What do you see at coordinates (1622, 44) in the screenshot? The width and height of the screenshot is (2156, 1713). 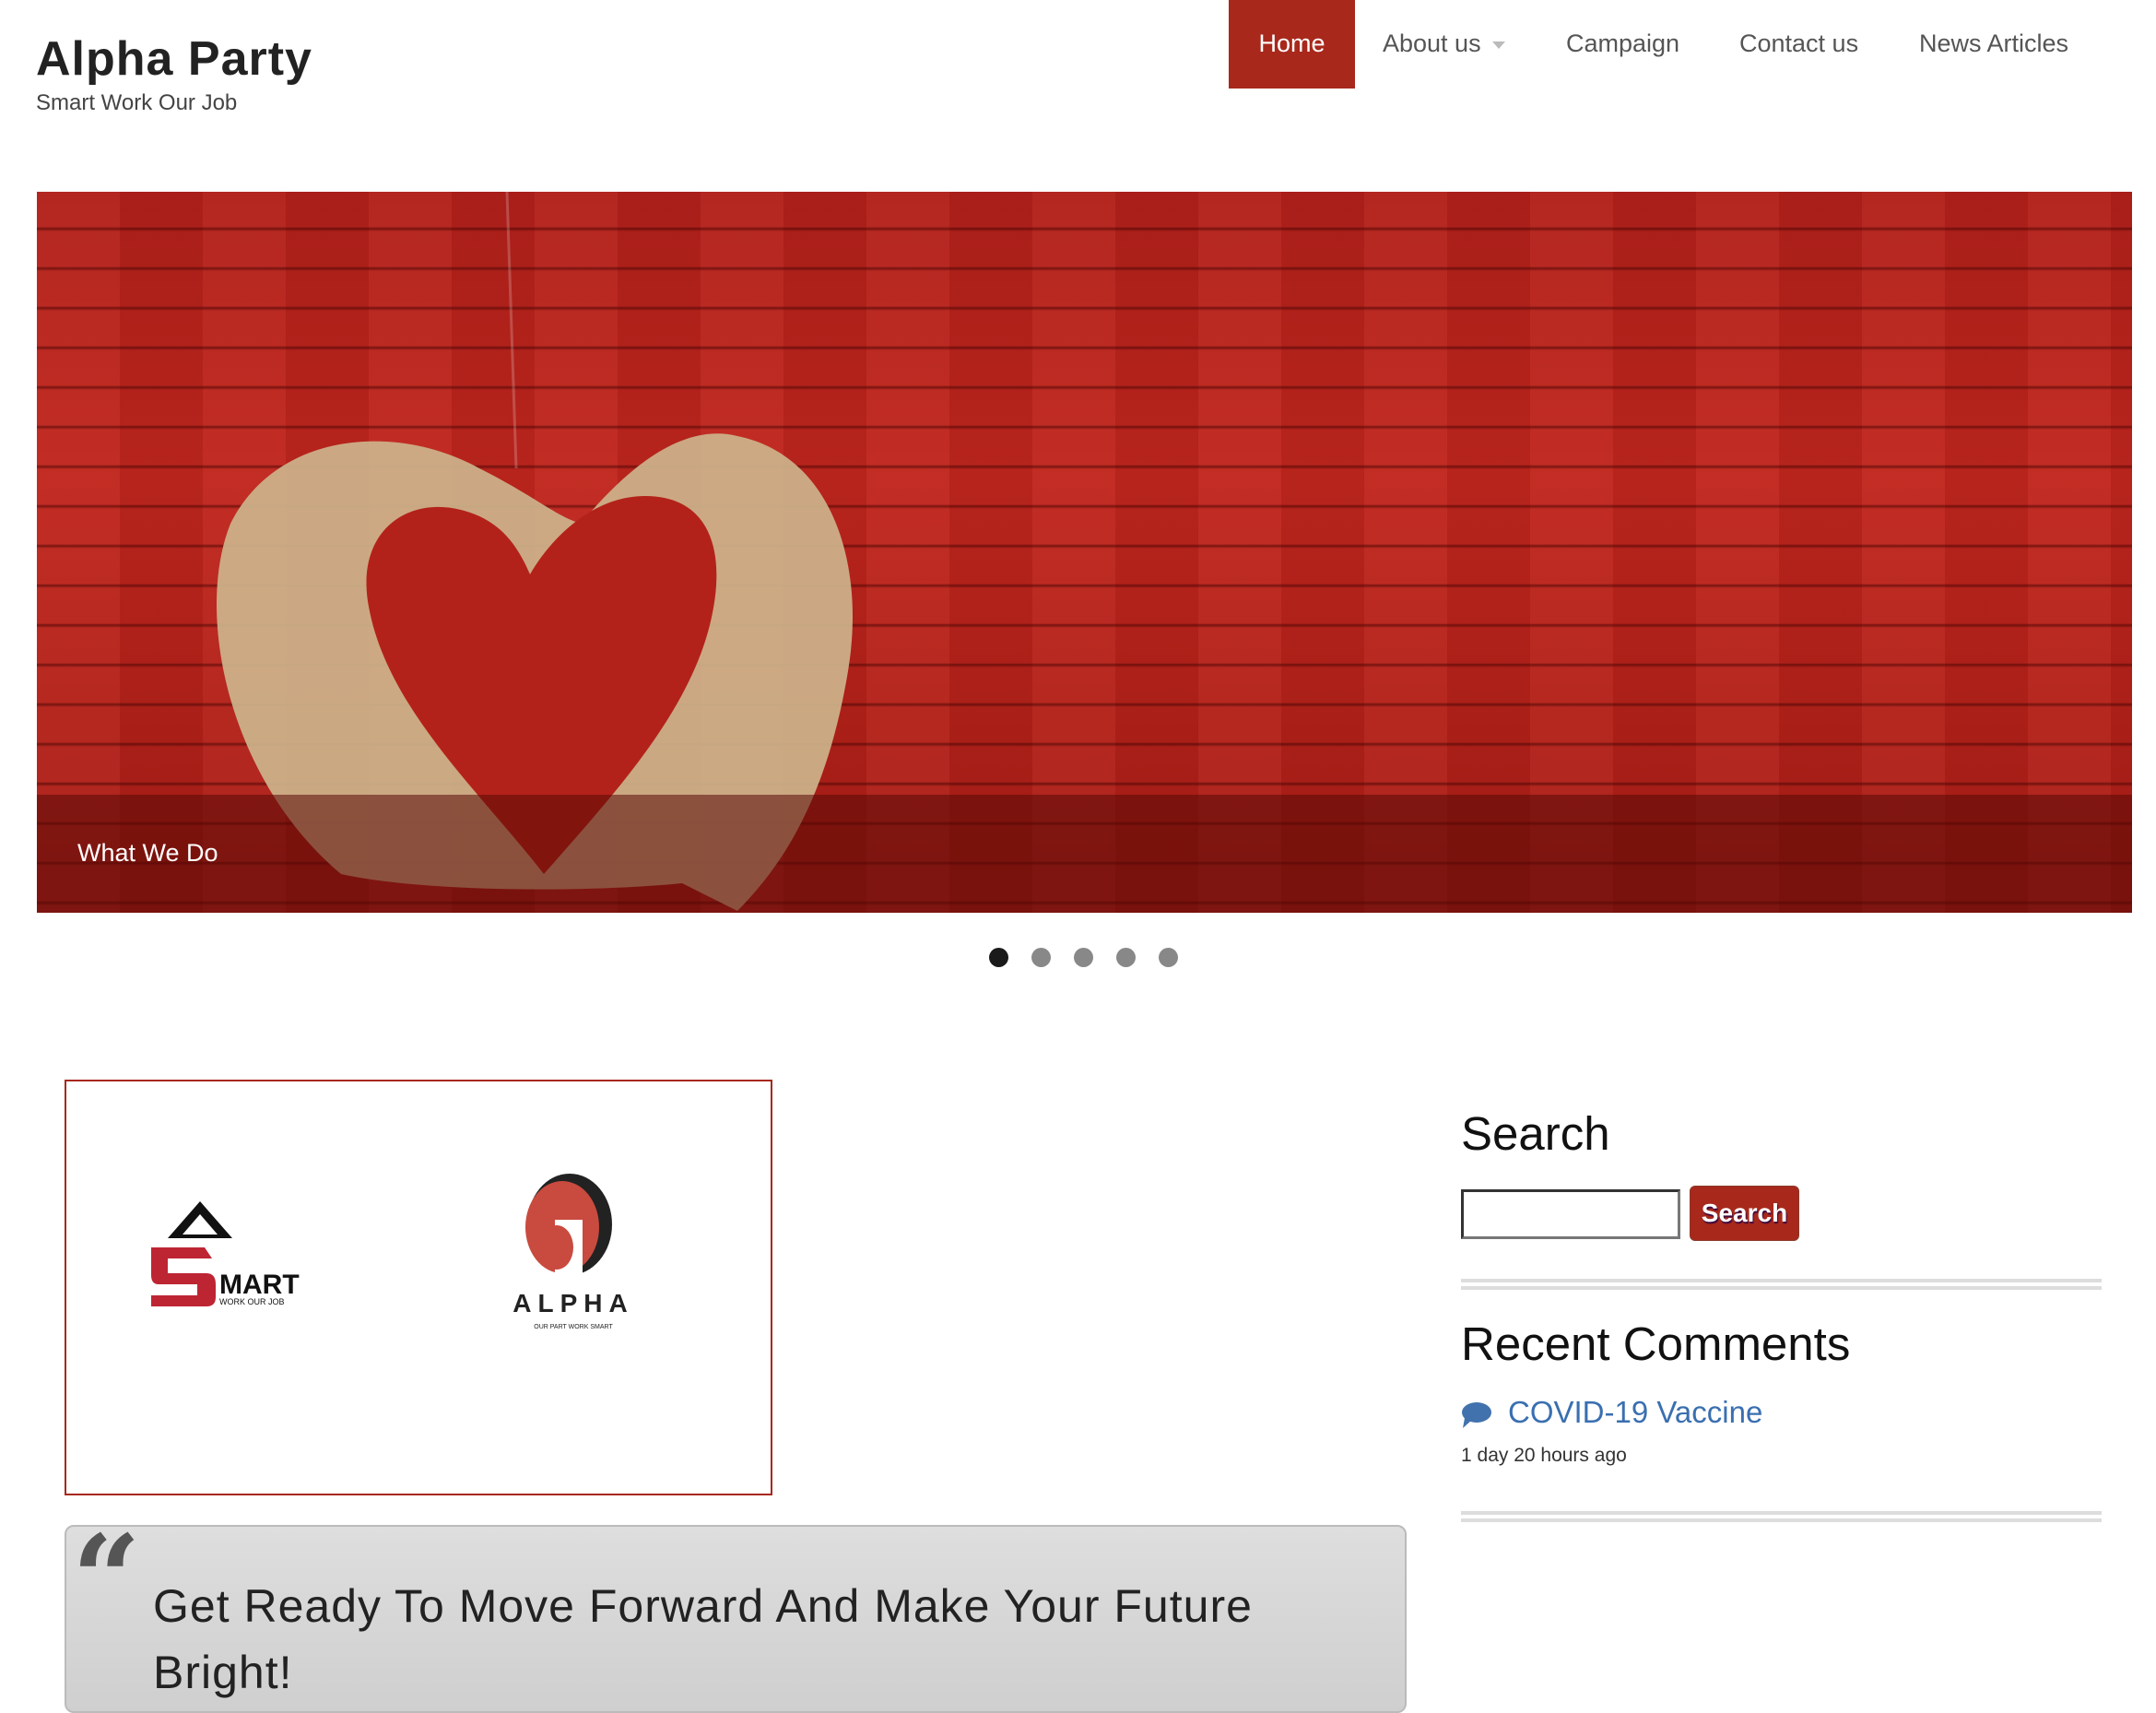 I see `nav-campaign: Campaign` at bounding box center [1622, 44].